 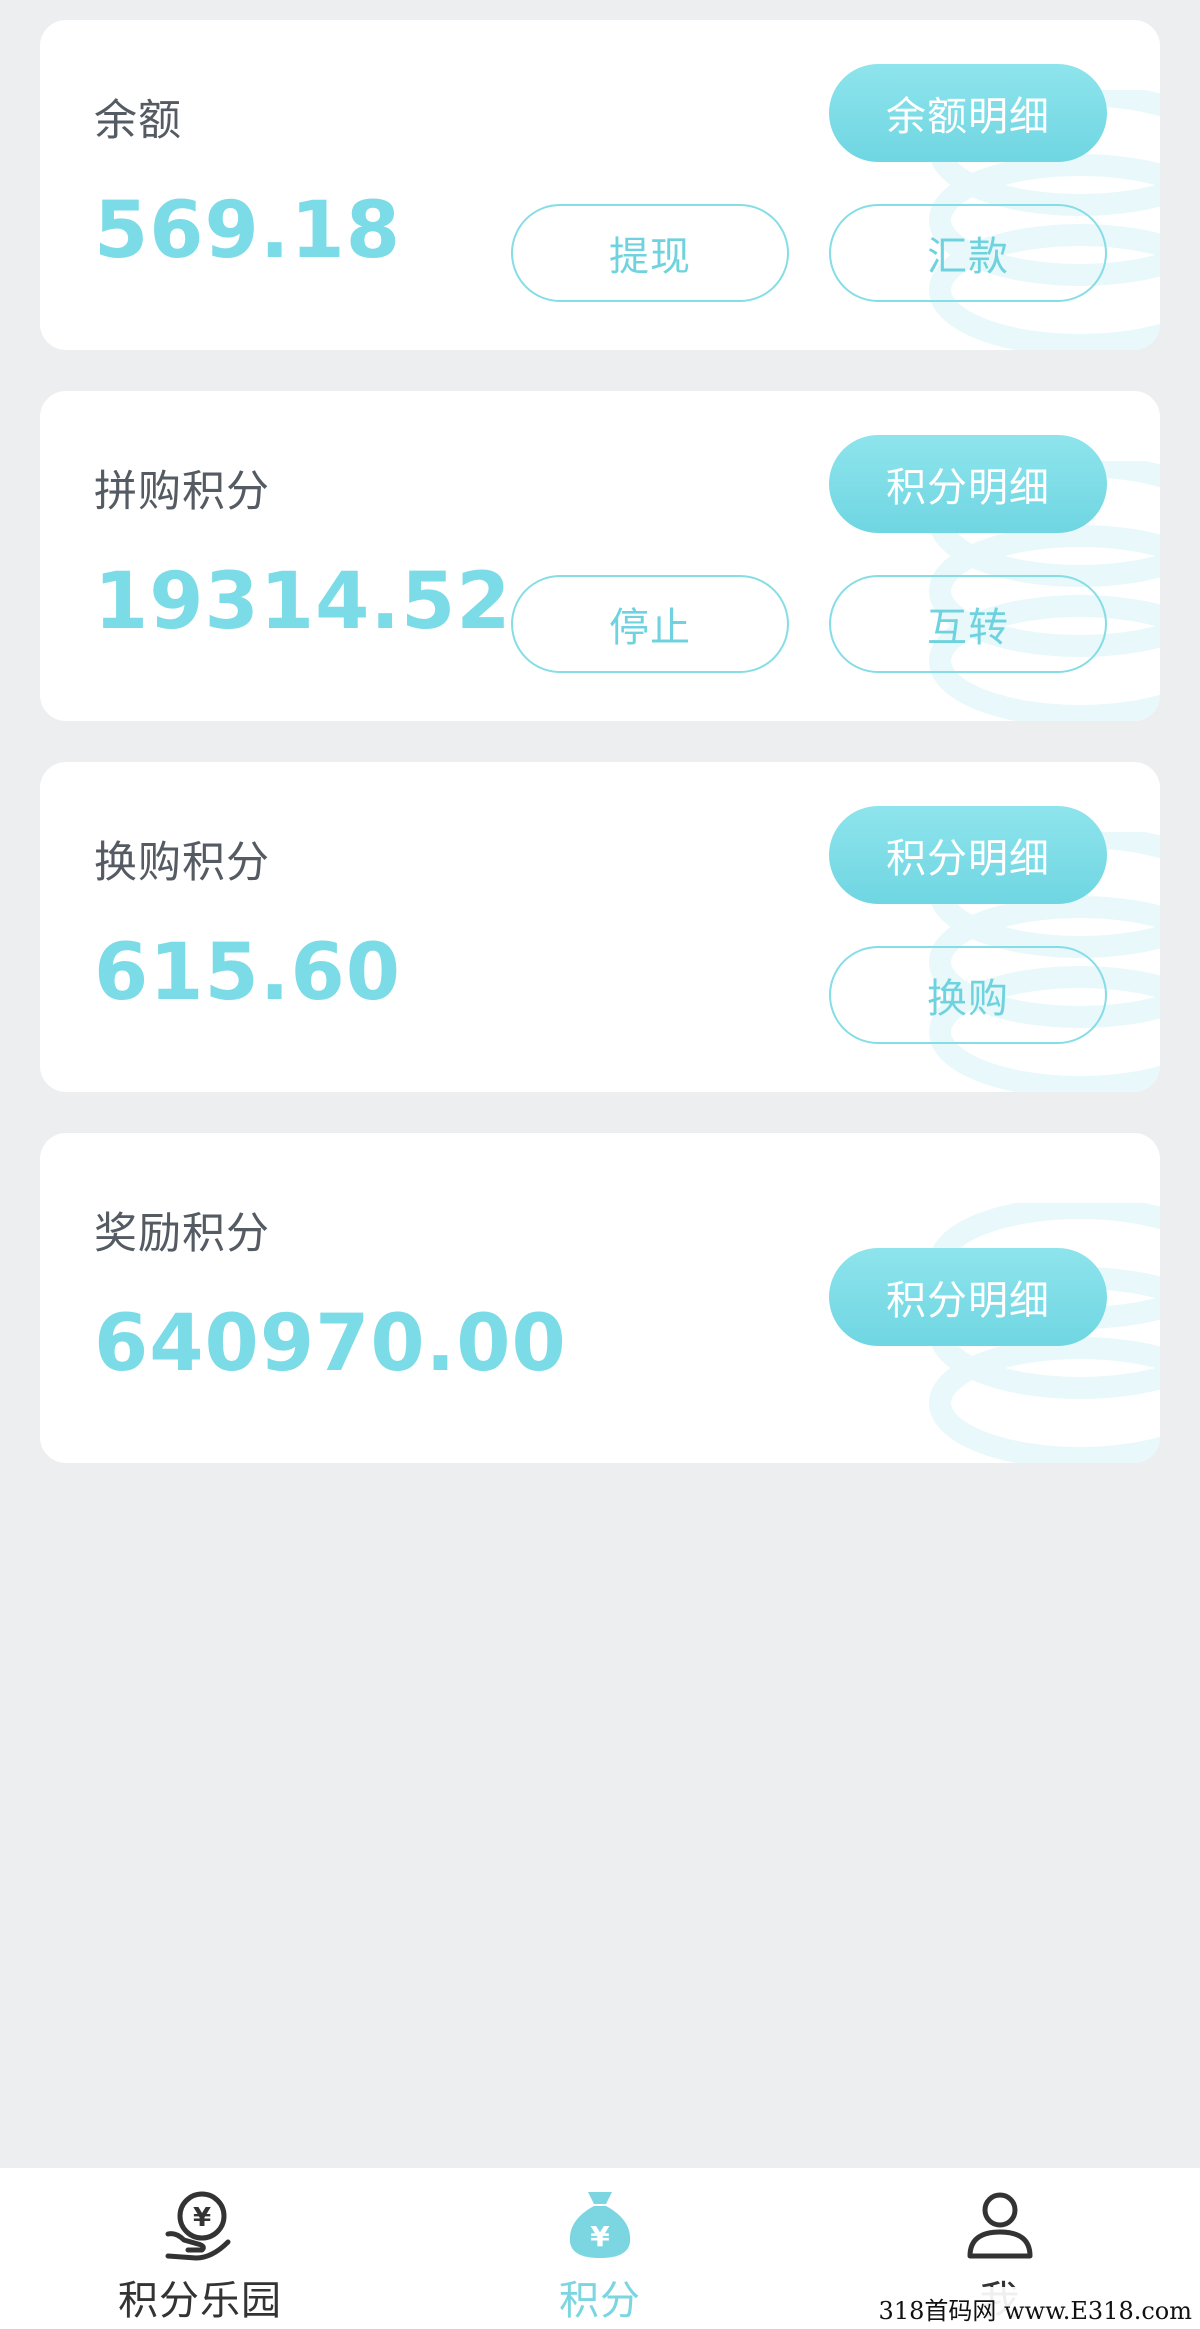 I want to click on money-bag-icon: ¥, so click(x=600, y=2225).